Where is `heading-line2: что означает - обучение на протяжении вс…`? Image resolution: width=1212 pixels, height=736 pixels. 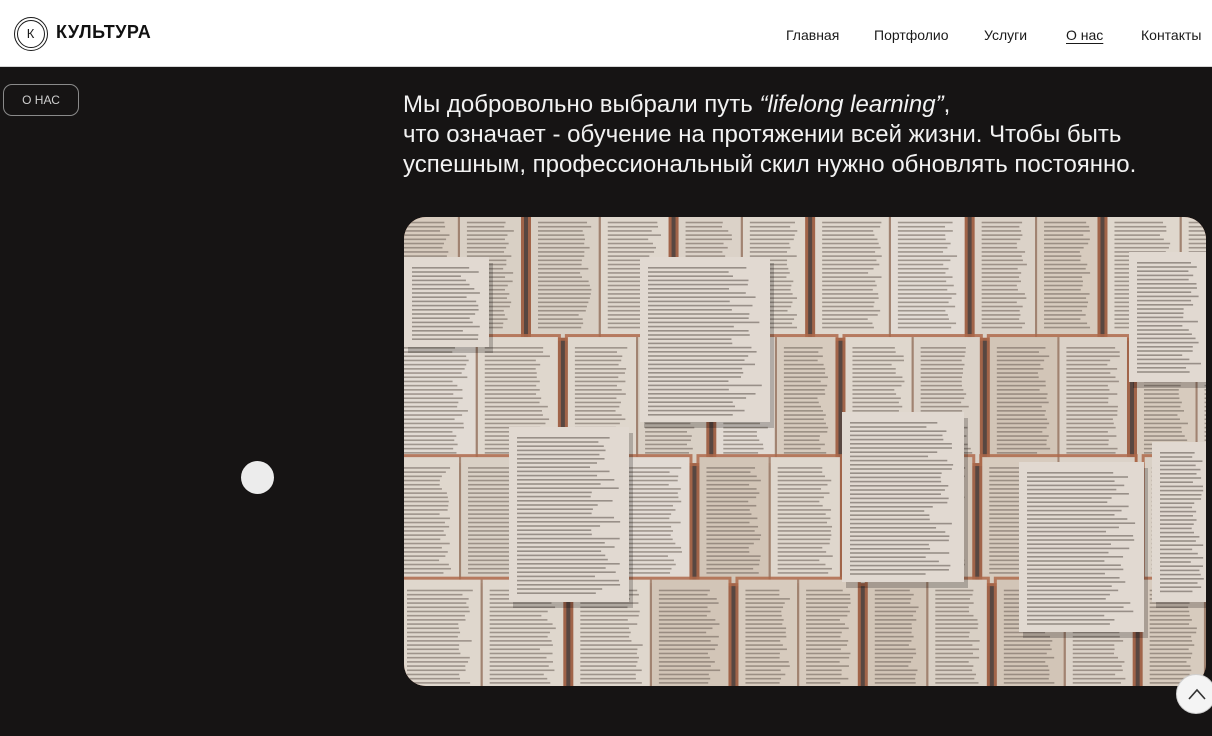
heading-line2: что означает - обучение на протяжении вс… is located at coordinates (762, 134).